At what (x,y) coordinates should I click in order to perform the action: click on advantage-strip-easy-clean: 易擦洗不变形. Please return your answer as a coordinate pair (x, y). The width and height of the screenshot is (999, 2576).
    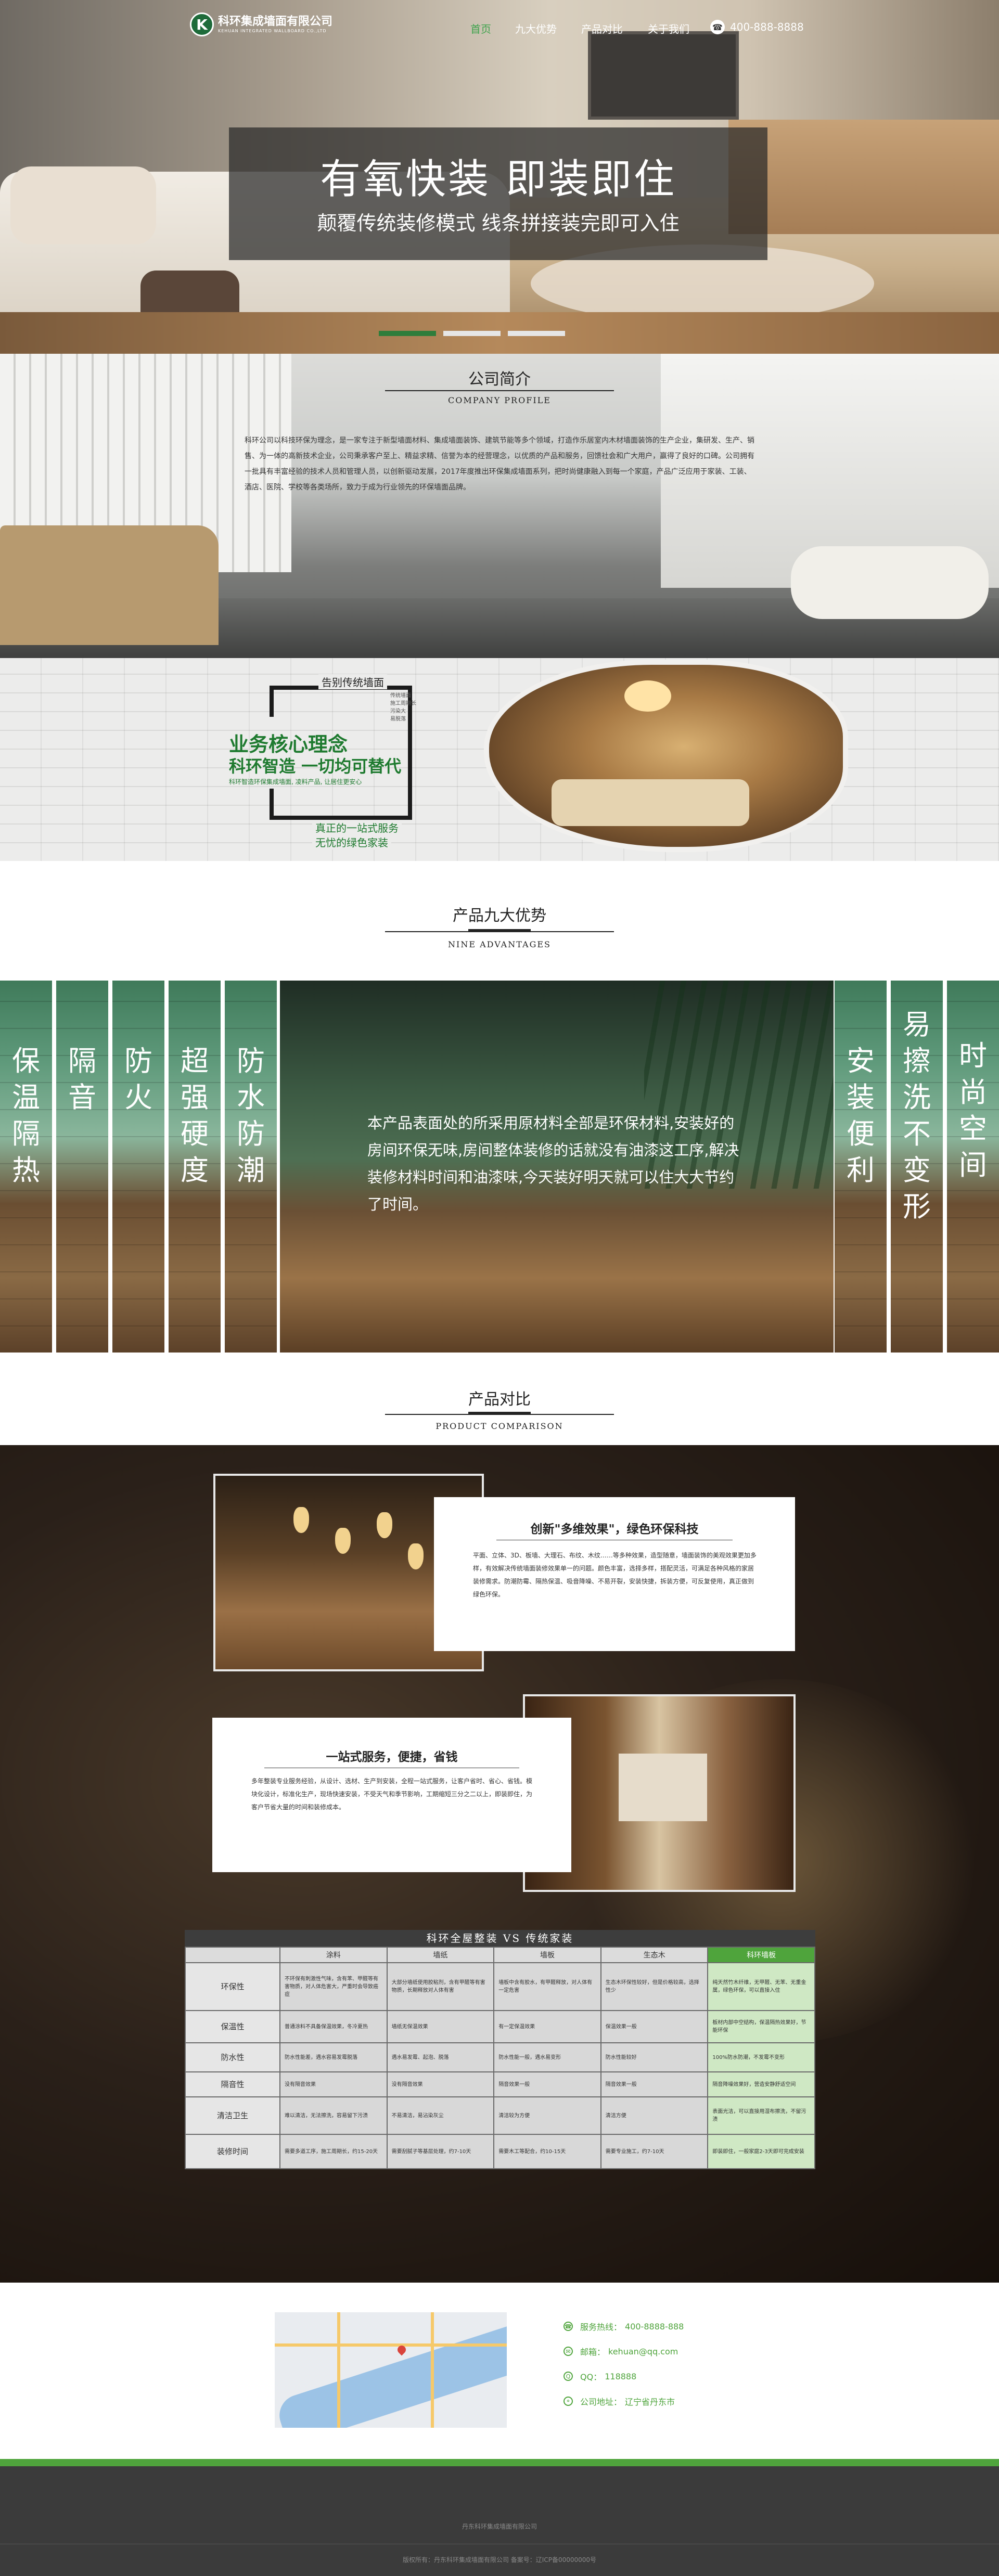
    Looking at the image, I should click on (917, 1167).